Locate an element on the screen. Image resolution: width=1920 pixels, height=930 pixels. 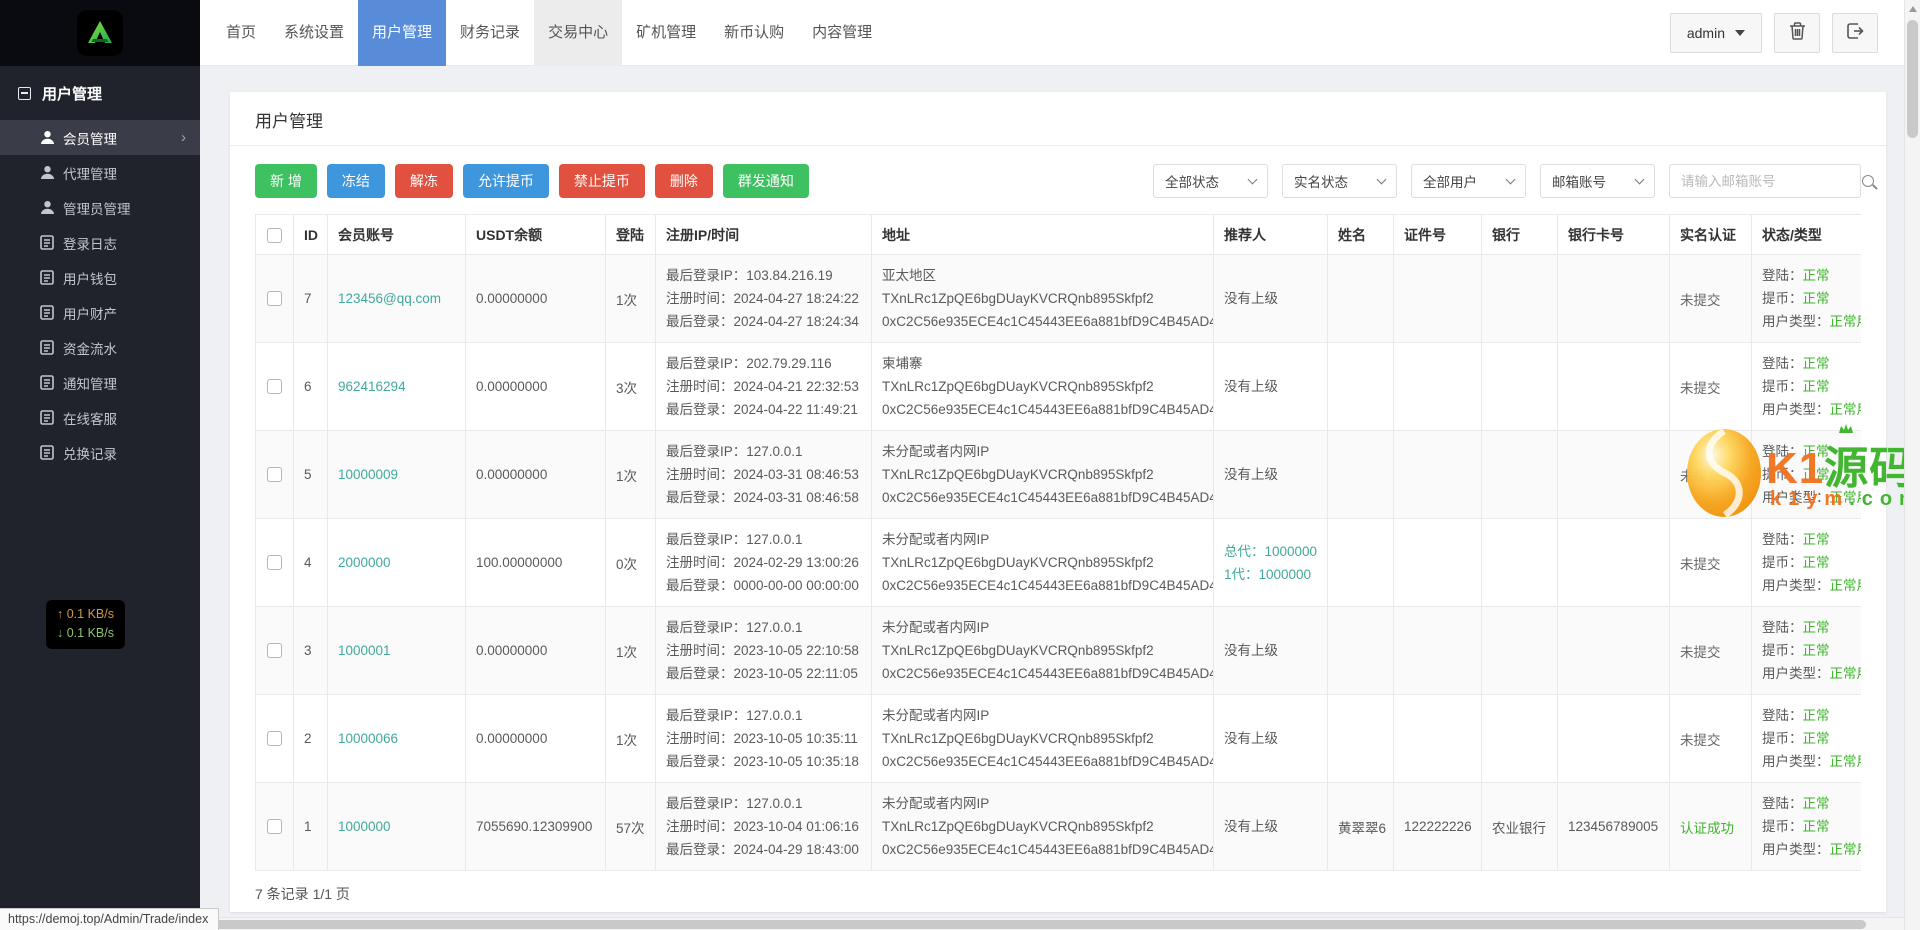
column-header-USDT余额: USDT余额 is located at coordinates (535, 234).